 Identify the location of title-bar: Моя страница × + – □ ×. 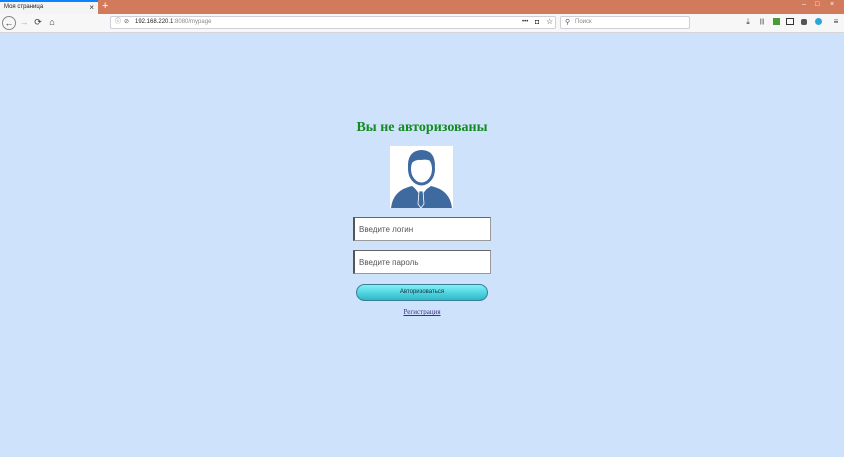
(422, 7).